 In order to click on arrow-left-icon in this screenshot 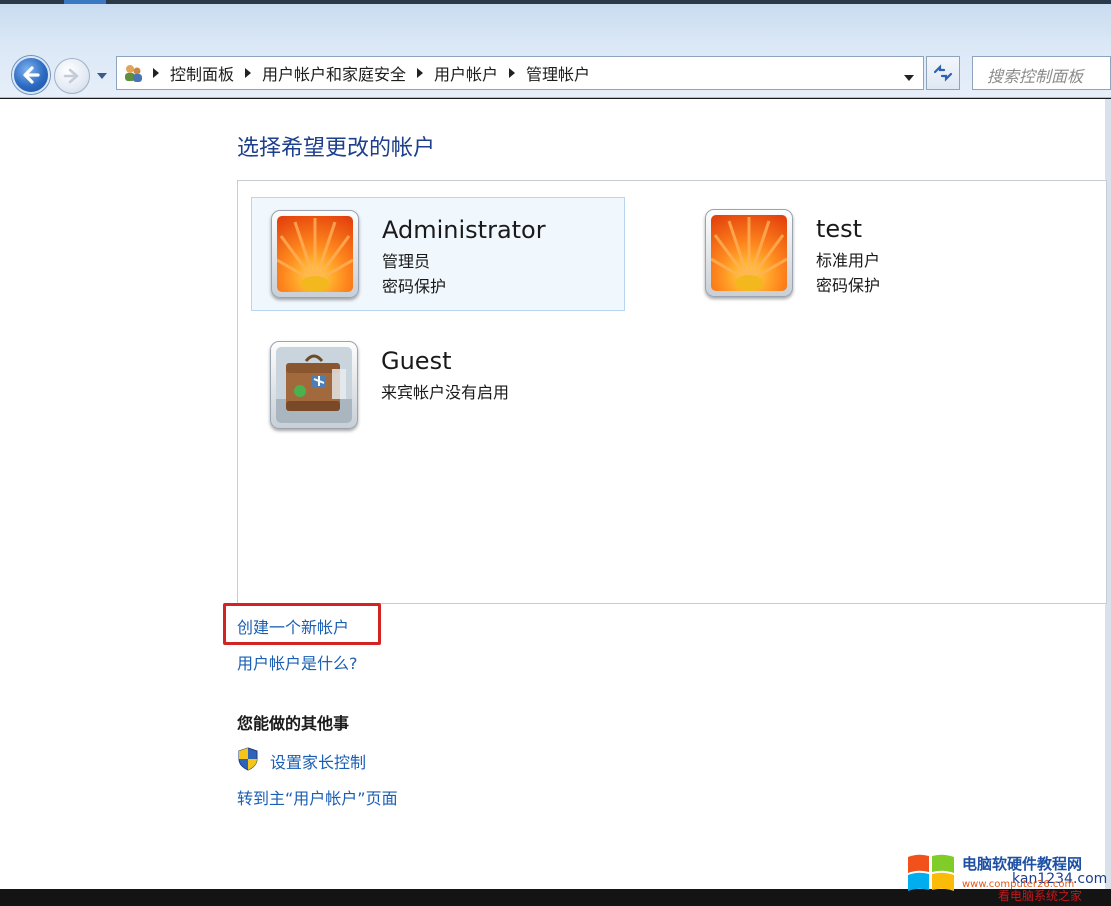, I will do `click(31, 75)`.